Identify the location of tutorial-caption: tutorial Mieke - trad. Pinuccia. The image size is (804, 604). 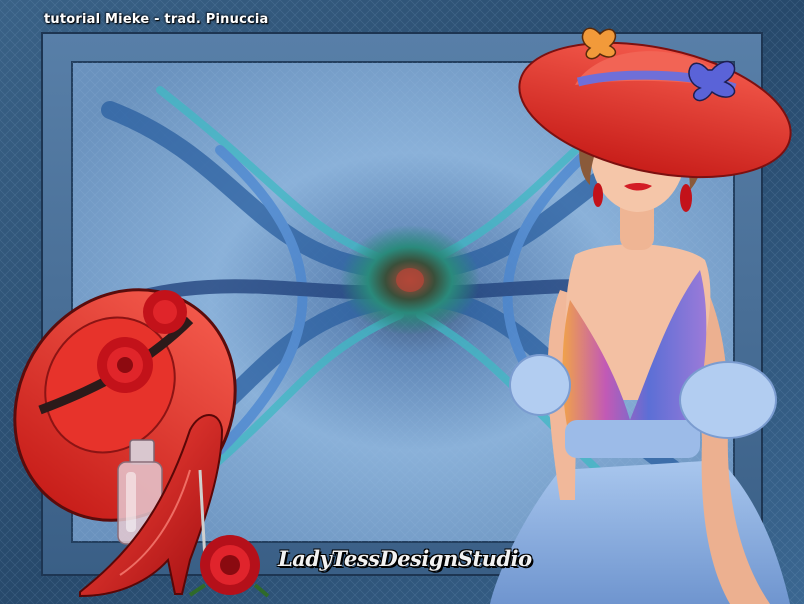
(156, 19).